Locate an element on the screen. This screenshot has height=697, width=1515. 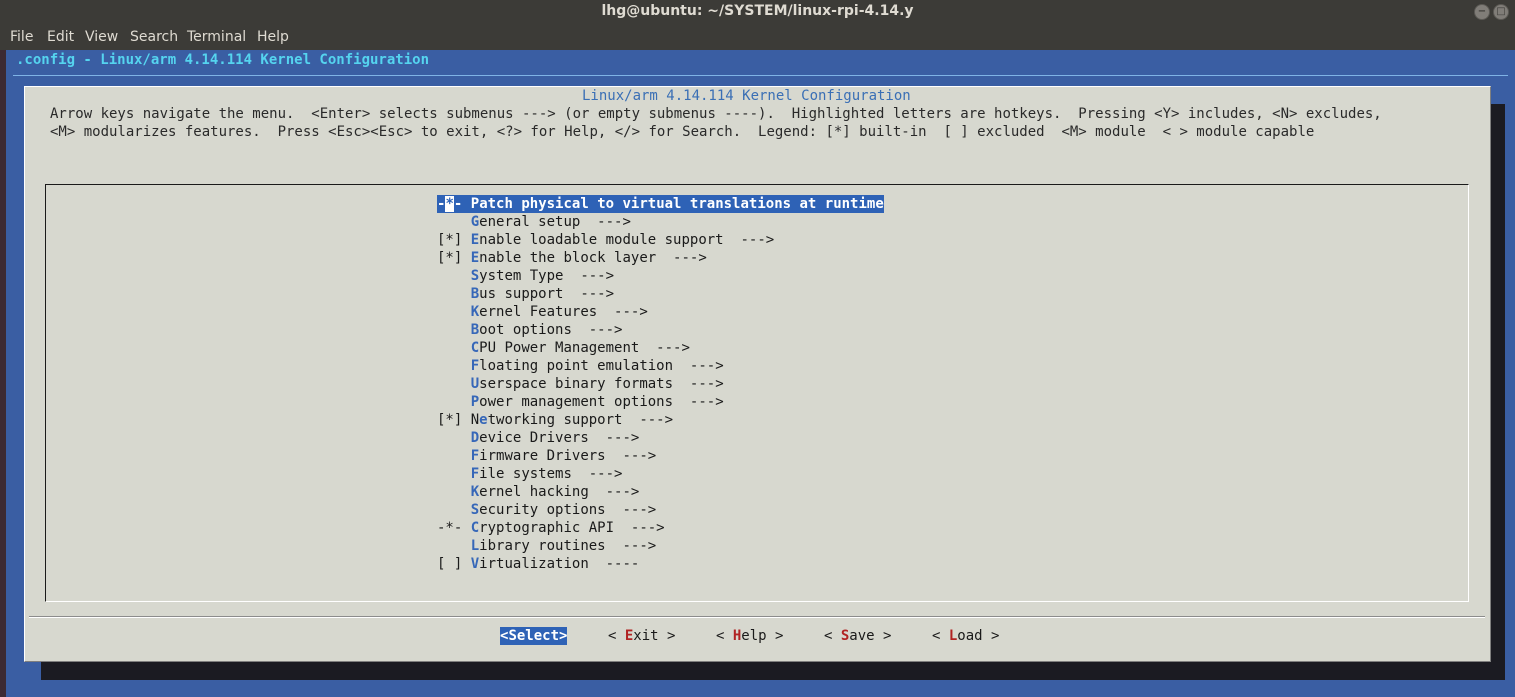
menu-item-label: us support is located at coordinates (521, 294).